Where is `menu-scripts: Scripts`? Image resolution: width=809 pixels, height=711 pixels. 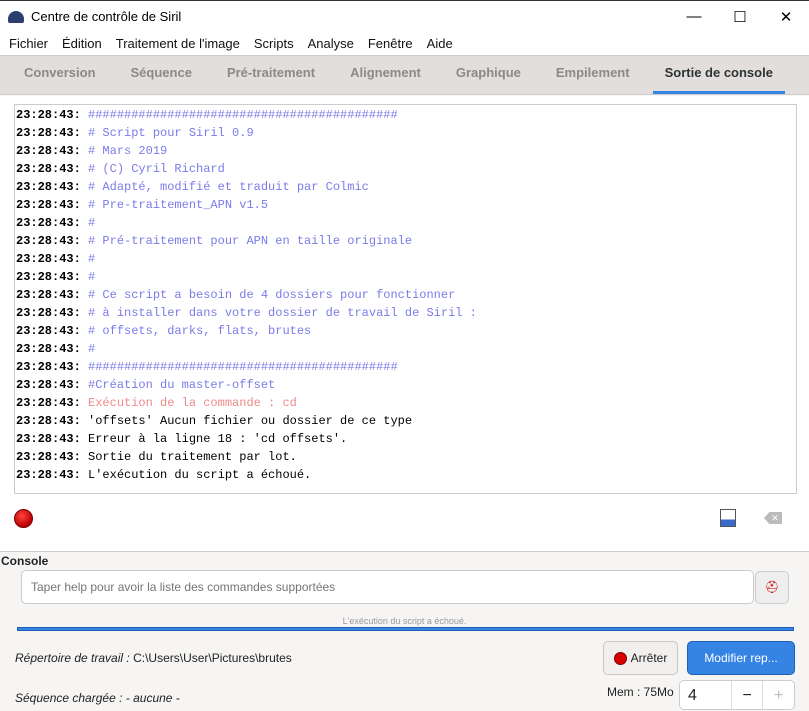 menu-scripts: Scripts is located at coordinates (274, 43).